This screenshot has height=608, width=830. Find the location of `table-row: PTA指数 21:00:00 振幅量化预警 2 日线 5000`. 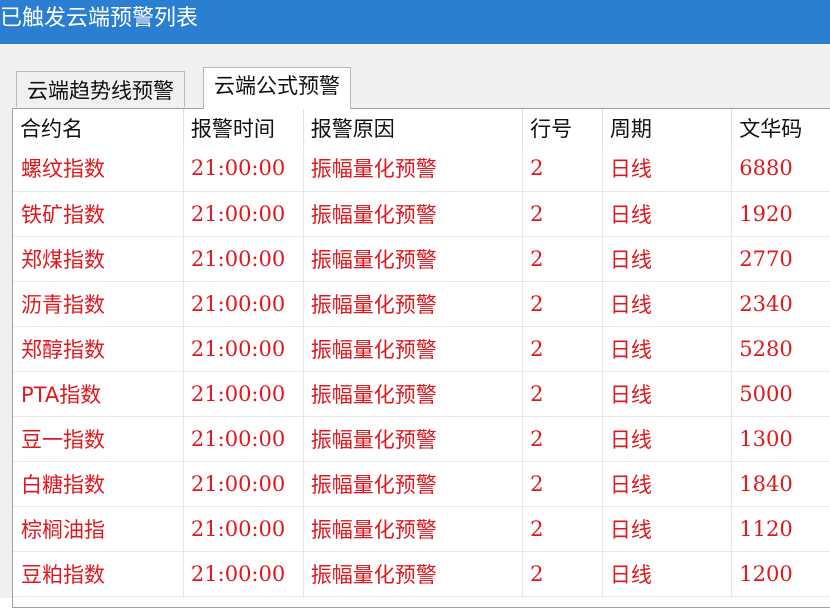

table-row: PTA指数 21:00:00 振幅量化预警 2 日线 5000 is located at coordinates (421, 394).